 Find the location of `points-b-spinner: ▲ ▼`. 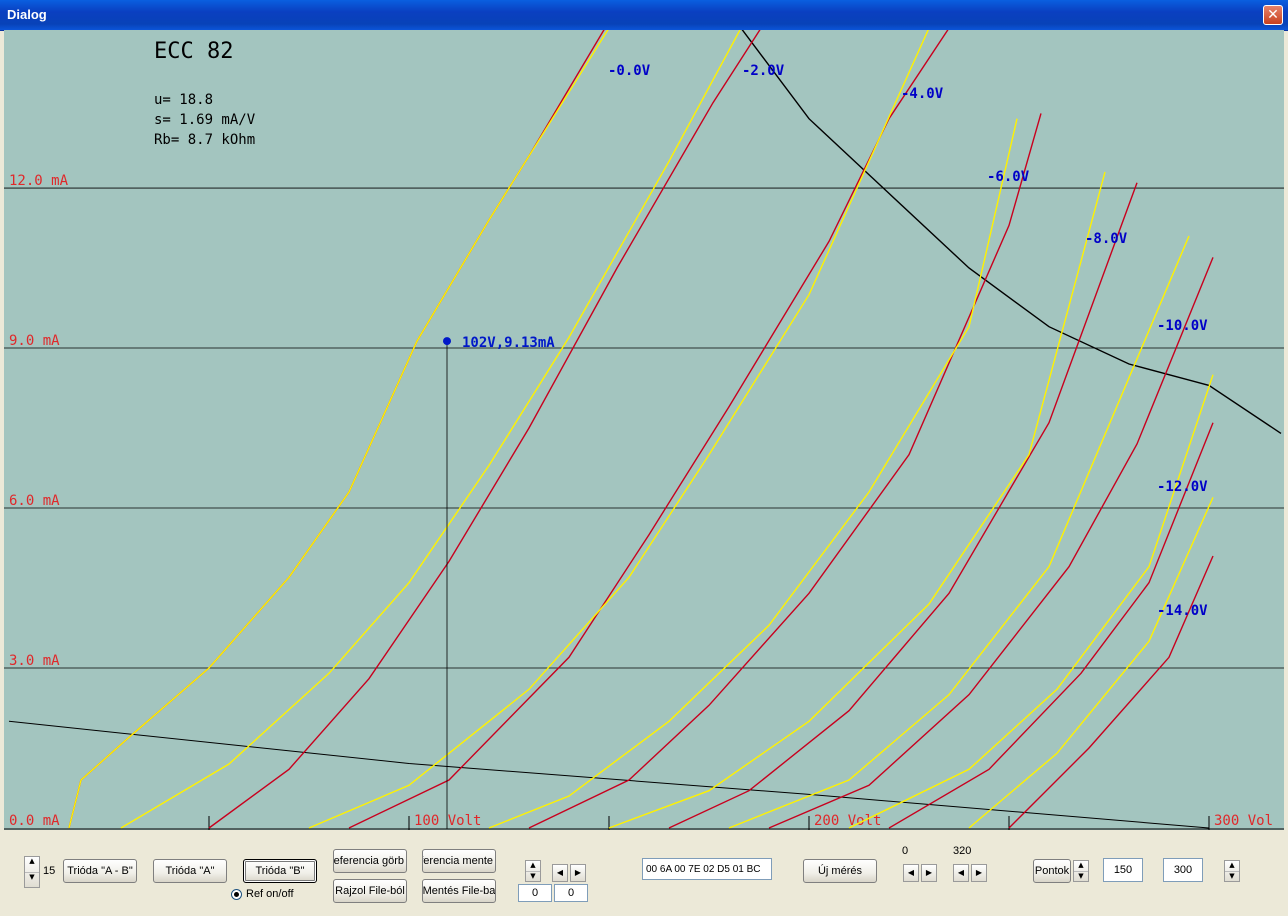

points-b-spinner: ▲ ▼ is located at coordinates (1232, 871).